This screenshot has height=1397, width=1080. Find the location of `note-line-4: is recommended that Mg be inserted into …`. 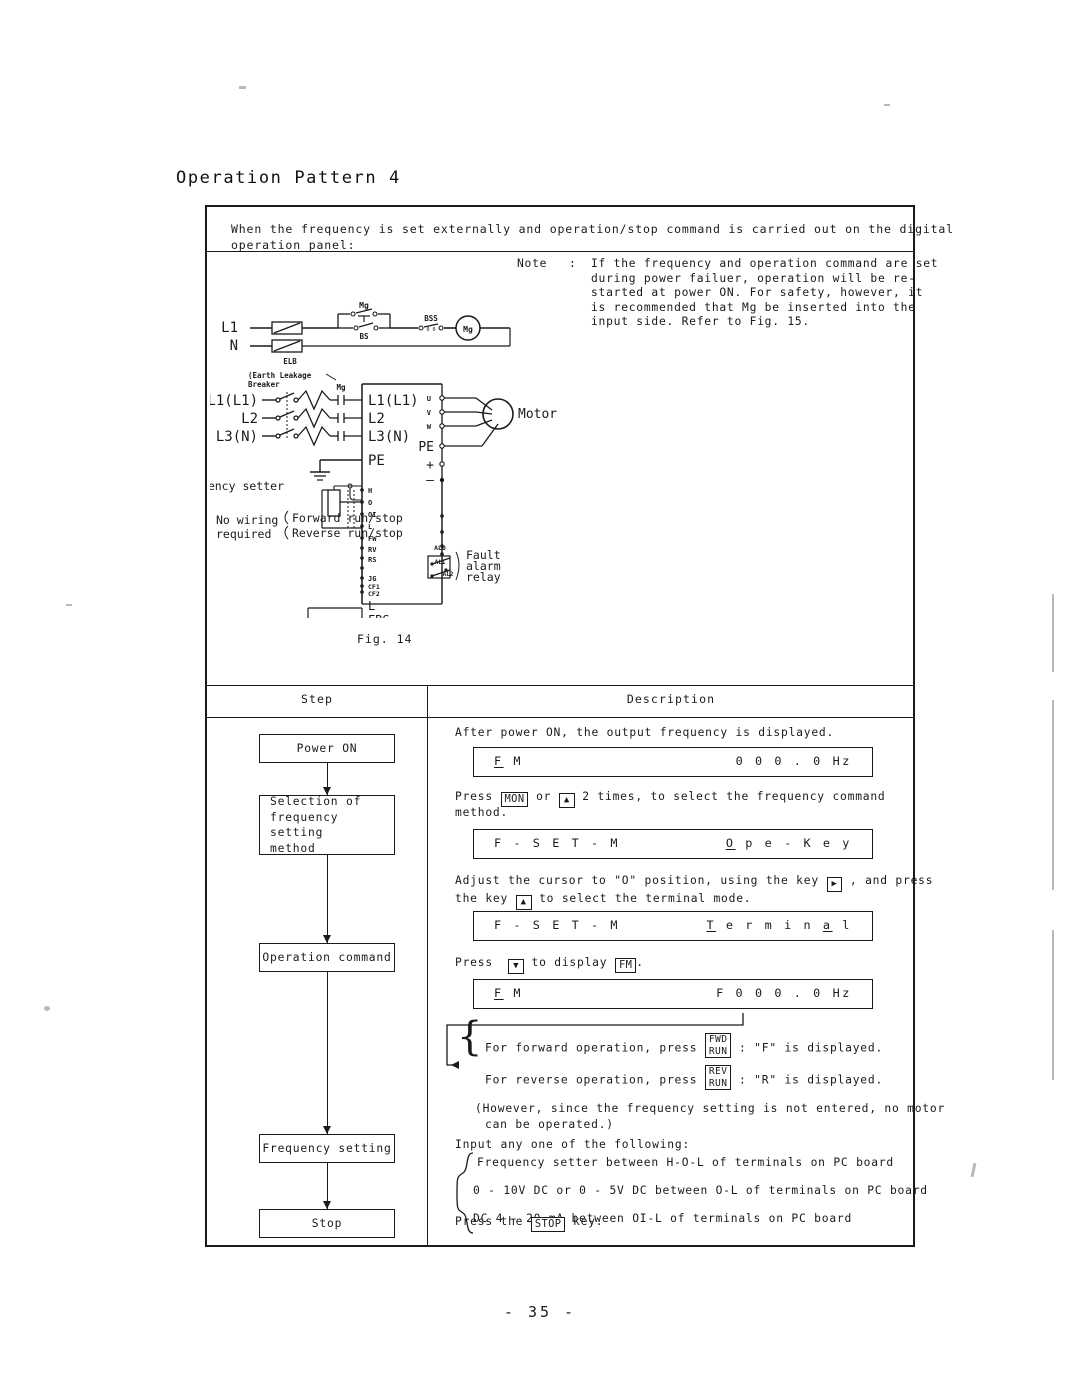

note-line-4: is recommended that Mg be inserted into … is located at coordinates (753, 307).